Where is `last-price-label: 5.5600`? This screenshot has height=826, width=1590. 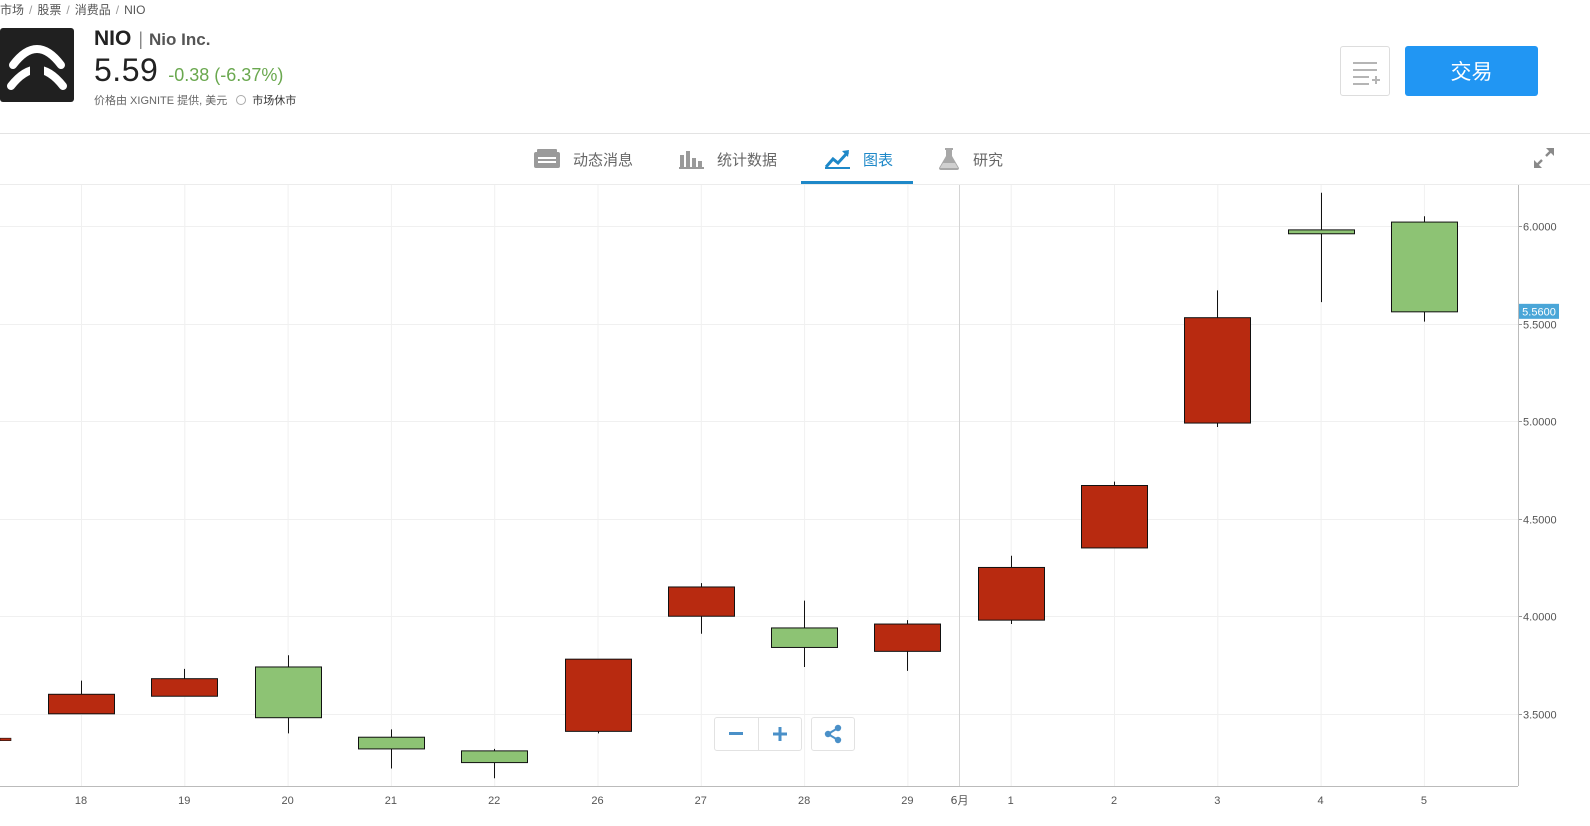 last-price-label: 5.5600 is located at coordinates (1539, 312).